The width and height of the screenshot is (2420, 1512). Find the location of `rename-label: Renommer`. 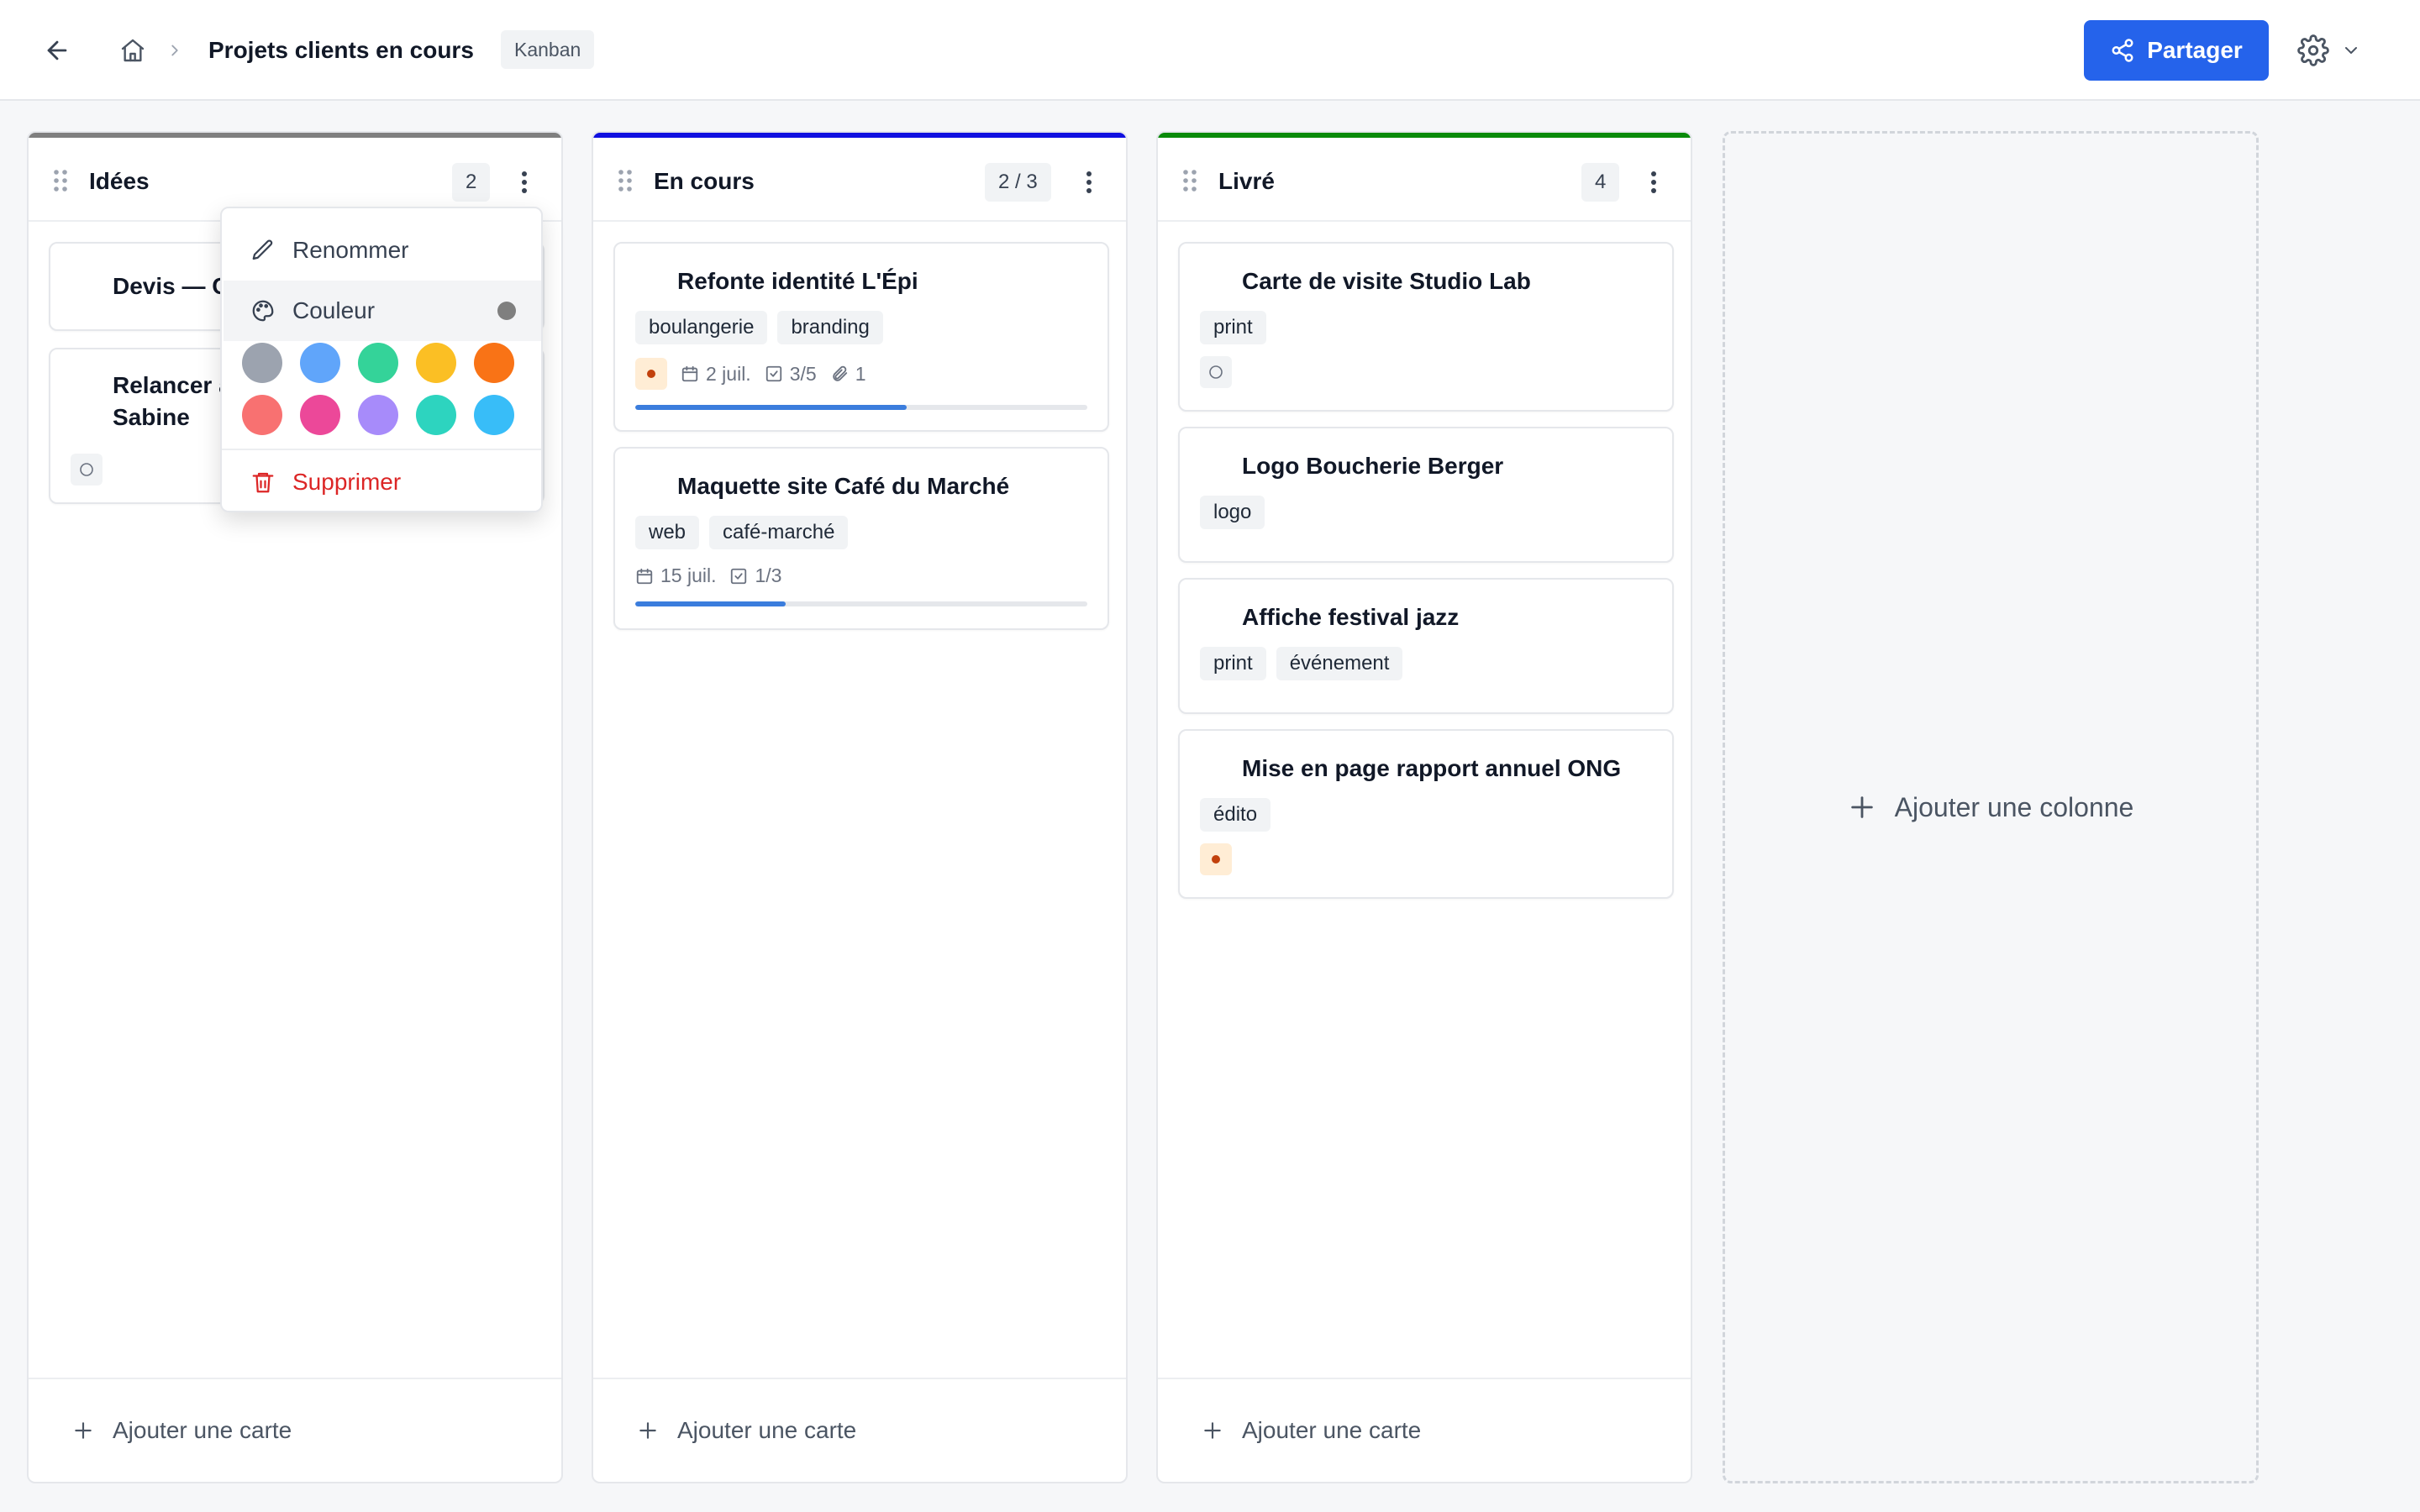

rename-label: Renommer is located at coordinates (351, 250).